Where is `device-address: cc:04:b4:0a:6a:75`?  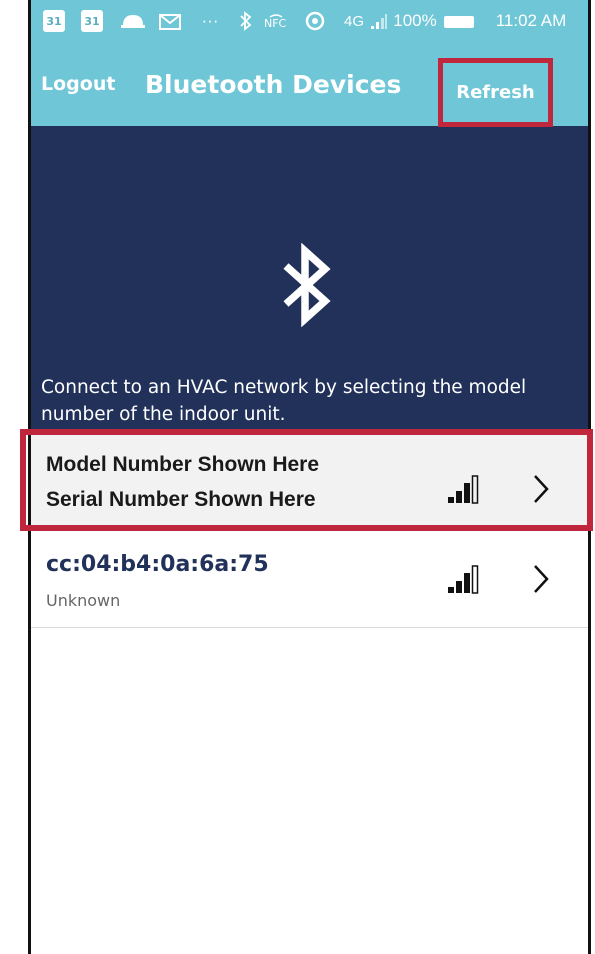
device-address: cc:04:b4:0a:6a:75 is located at coordinates (157, 564).